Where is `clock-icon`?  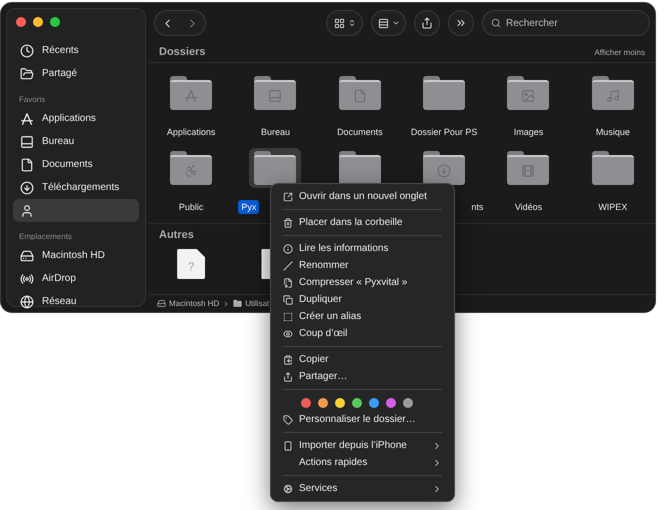 clock-icon is located at coordinates (27, 51).